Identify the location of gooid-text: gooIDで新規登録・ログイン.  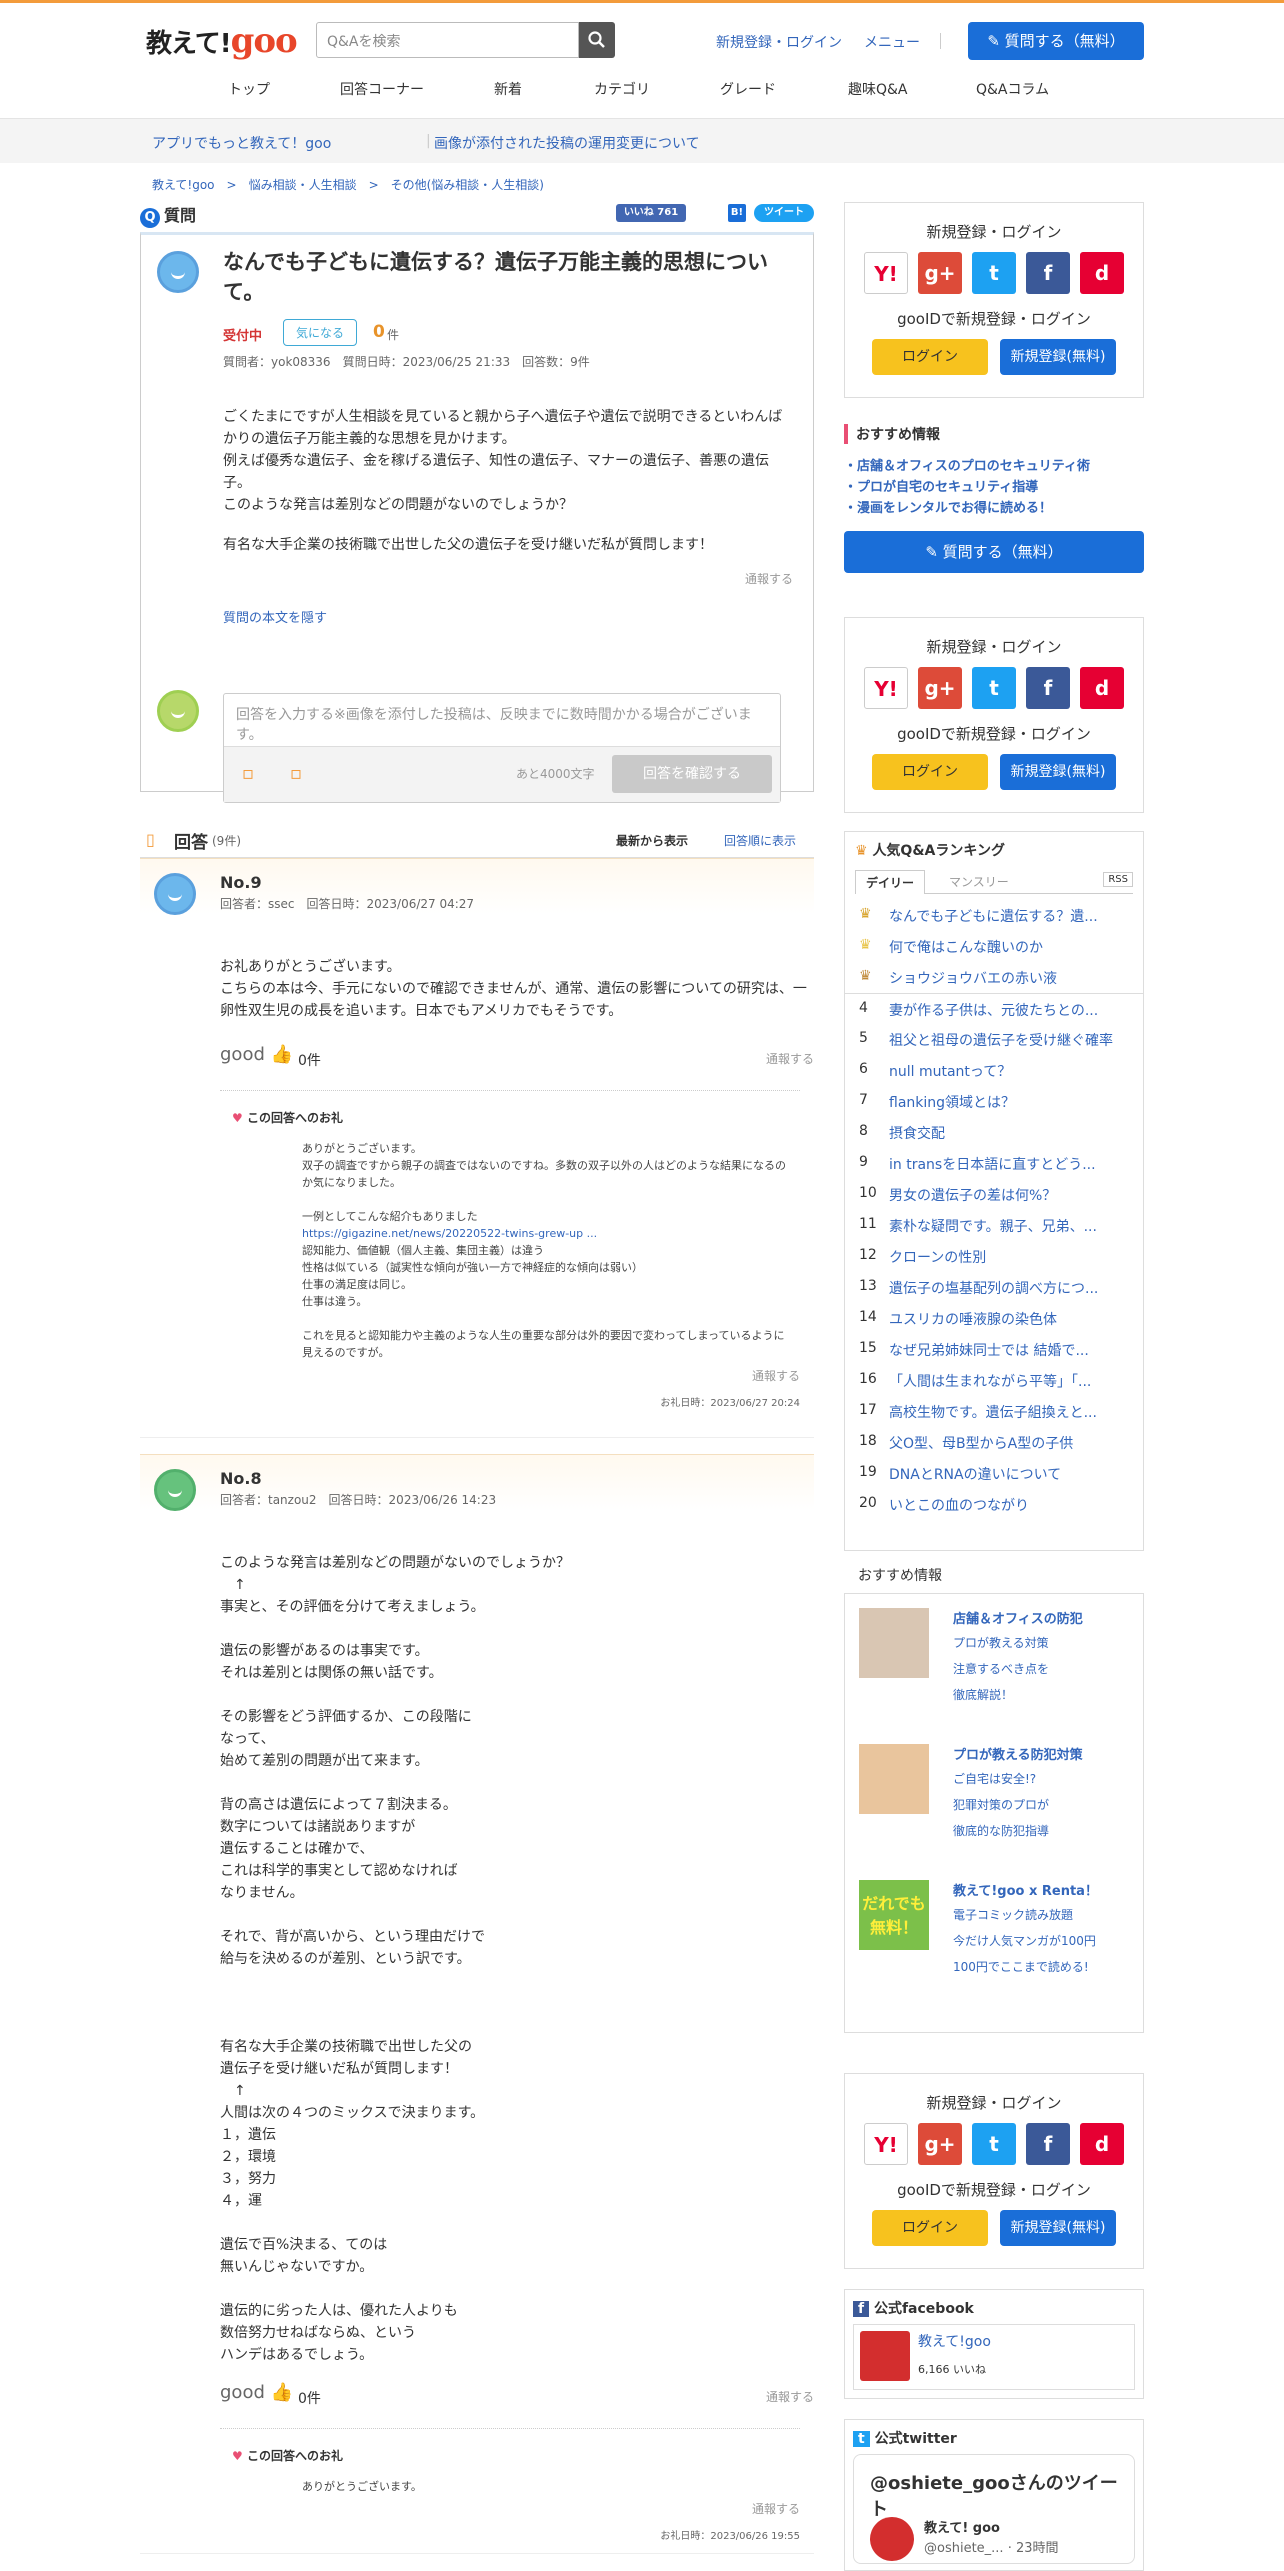
(994, 319).